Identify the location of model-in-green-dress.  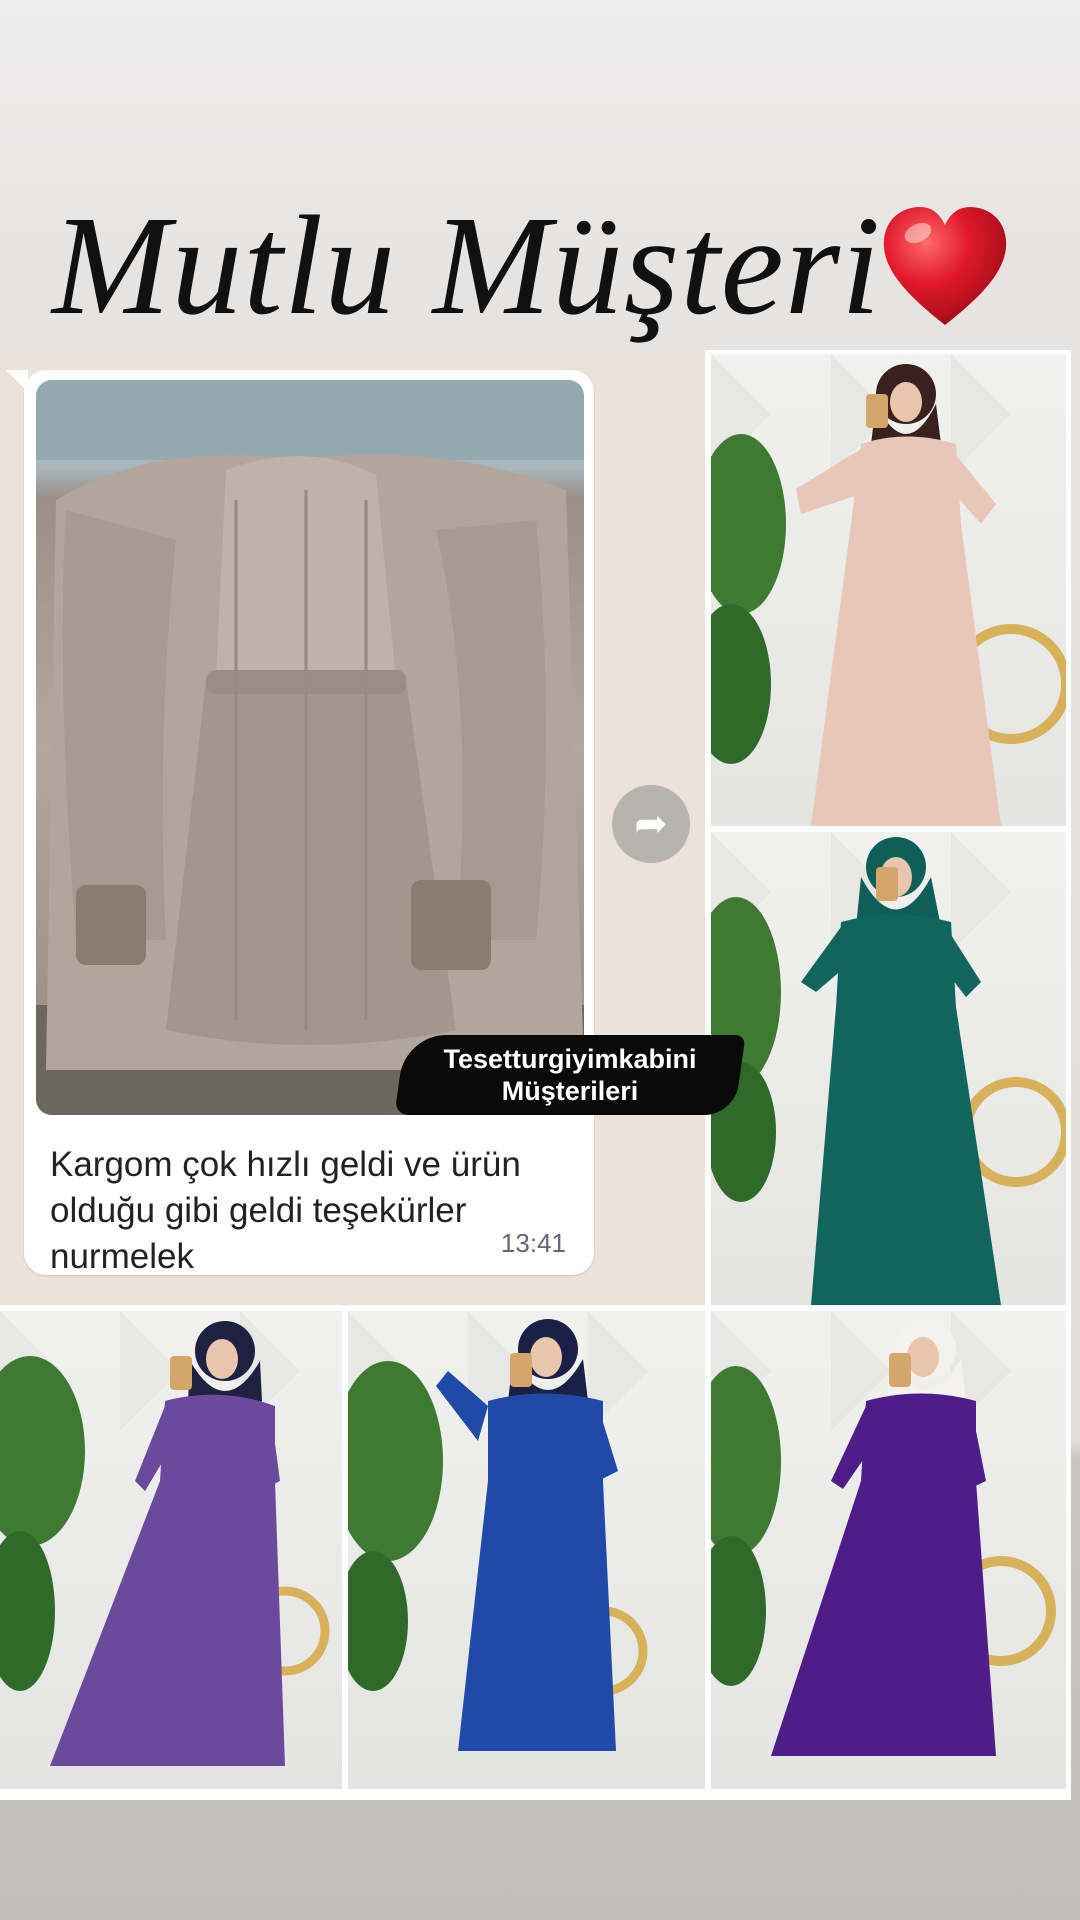
(888, 1068).